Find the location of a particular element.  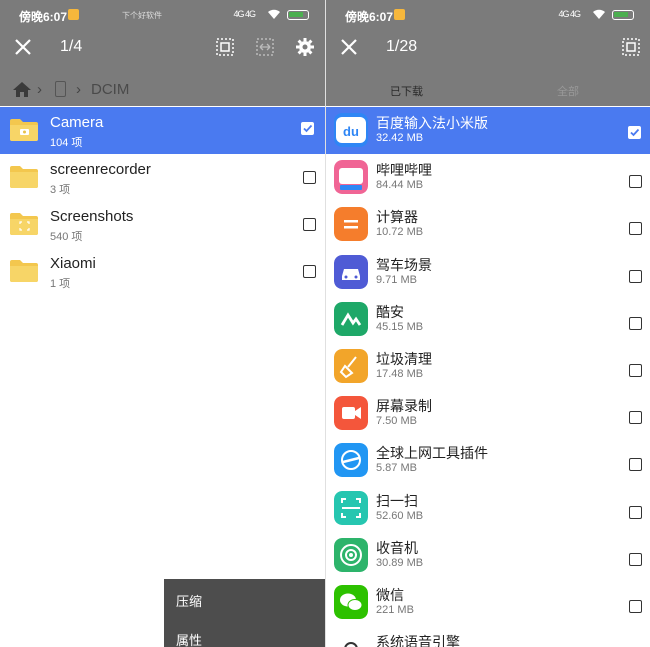

coolapk-icon is located at coordinates (351, 318).